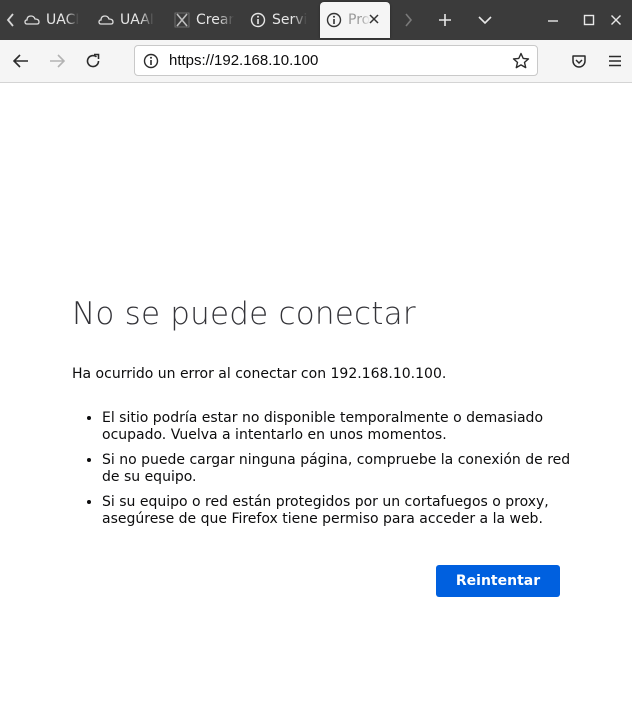  I want to click on navigation-toolbar: https://192.168.10.100, so click(316, 61).